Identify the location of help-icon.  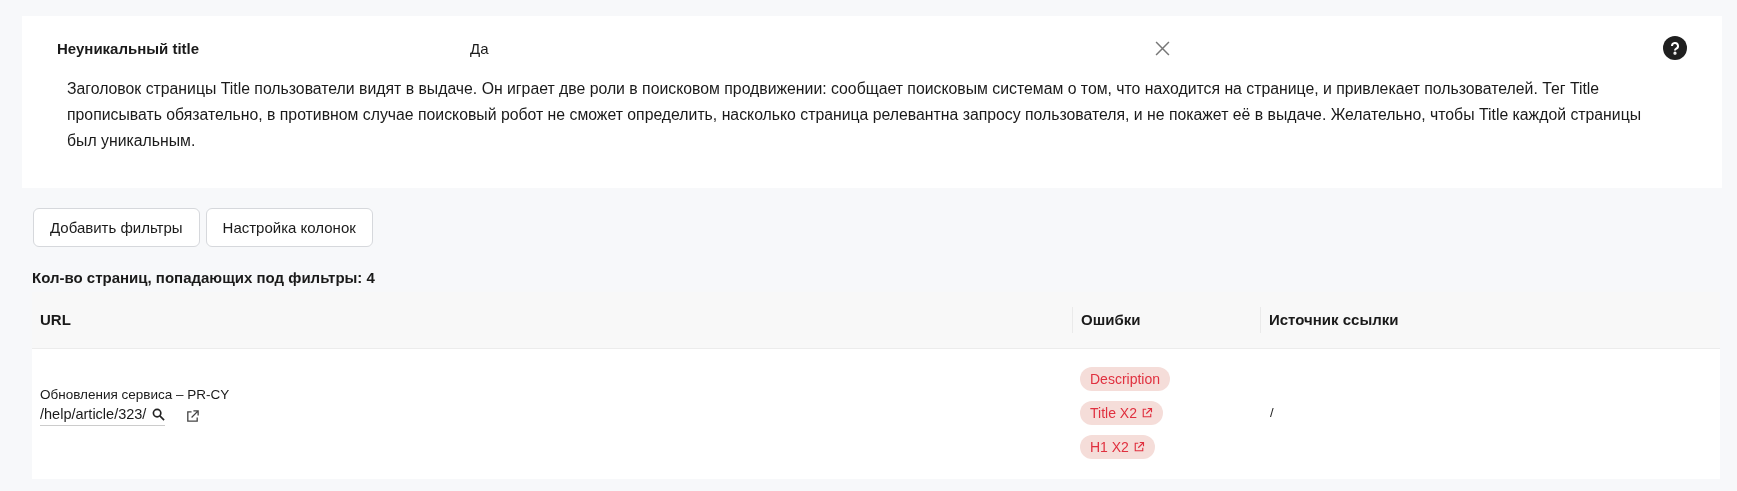
(1675, 48).